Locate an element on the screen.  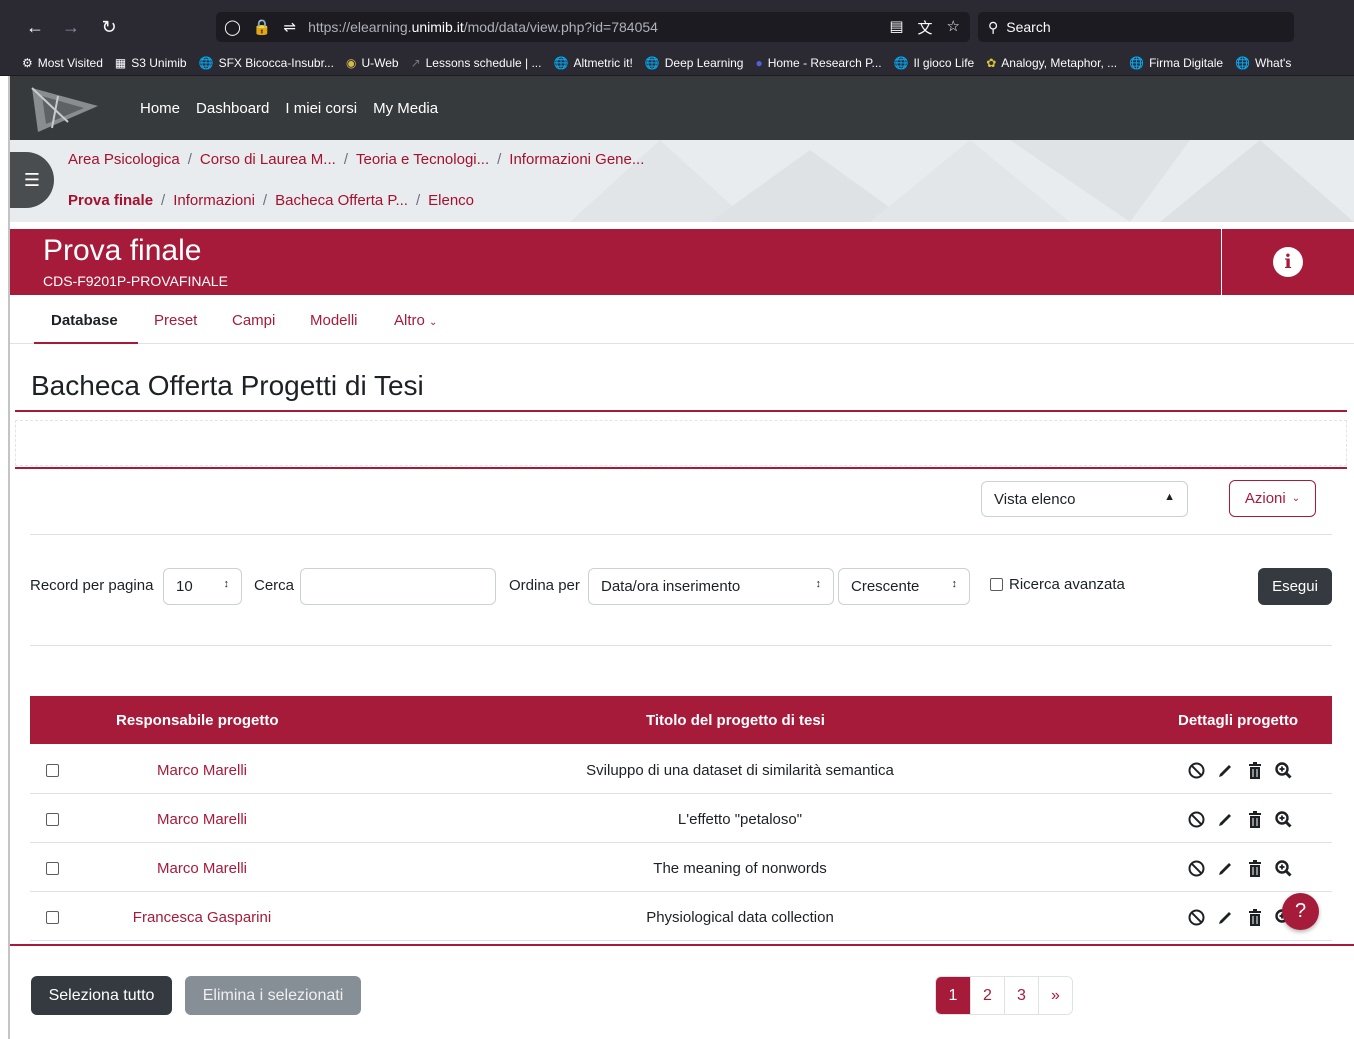
eu-favicon-icon: ● is located at coordinates (759, 62).